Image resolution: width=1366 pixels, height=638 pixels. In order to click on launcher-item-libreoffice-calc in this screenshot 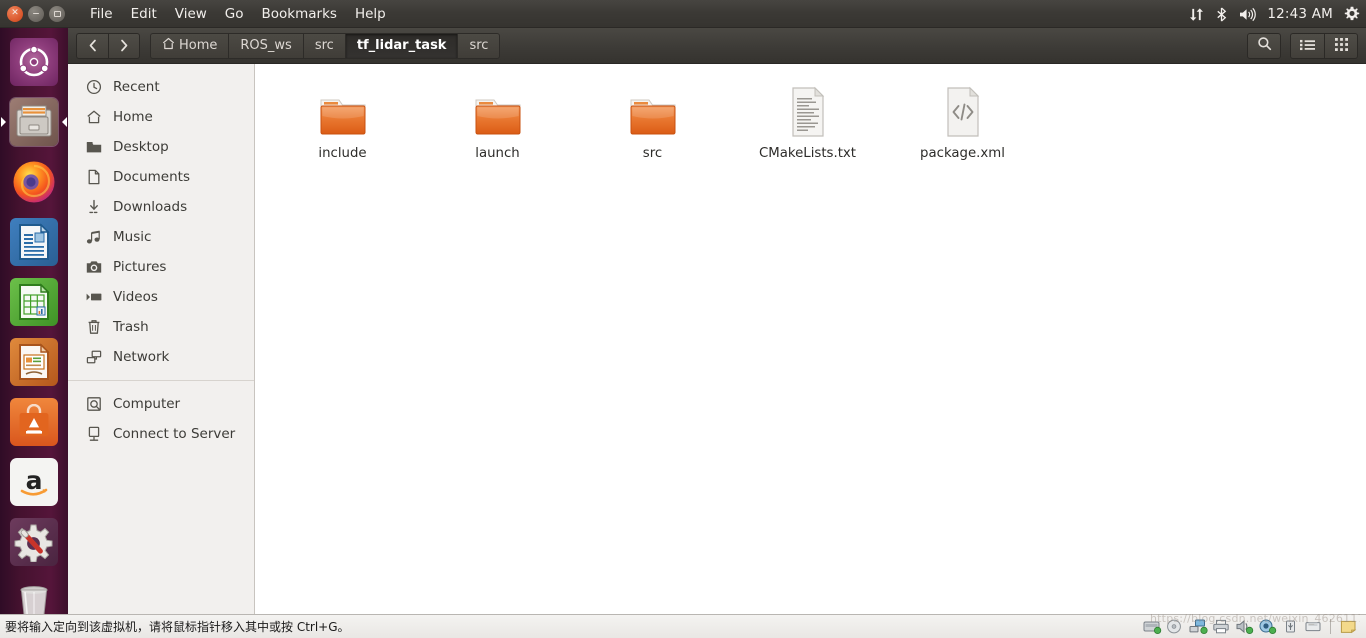, I will do `click(34, 302)`.